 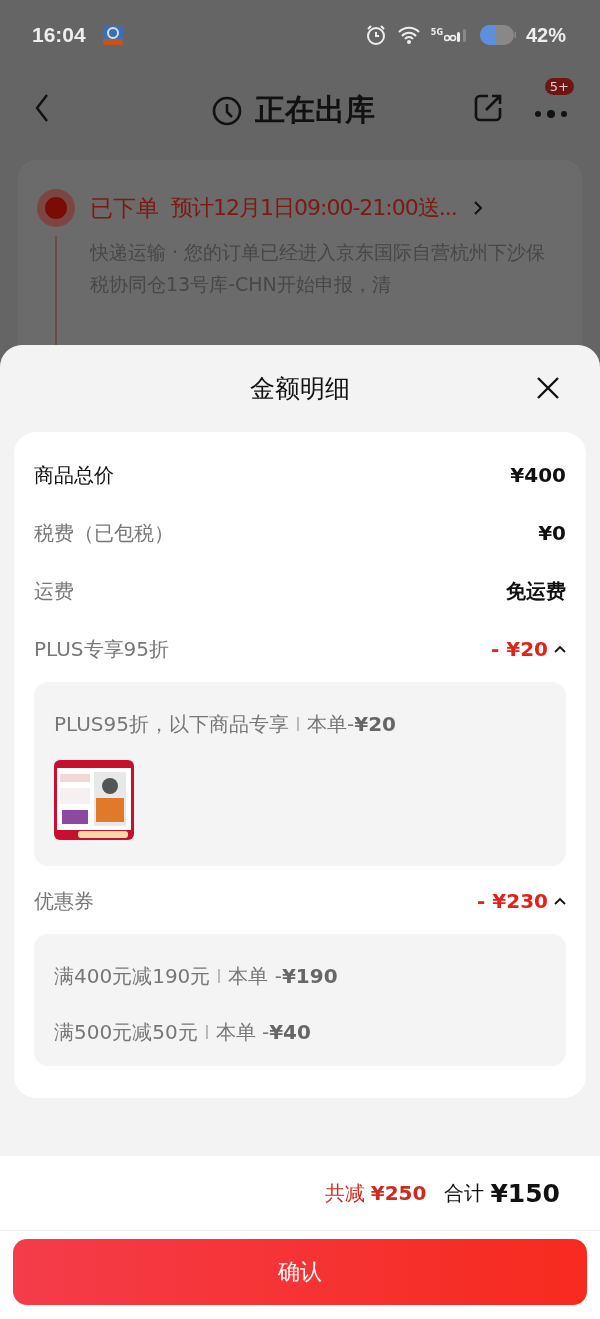 I want to click on sheet-title: 金额明细, so click(x=300, y=389).